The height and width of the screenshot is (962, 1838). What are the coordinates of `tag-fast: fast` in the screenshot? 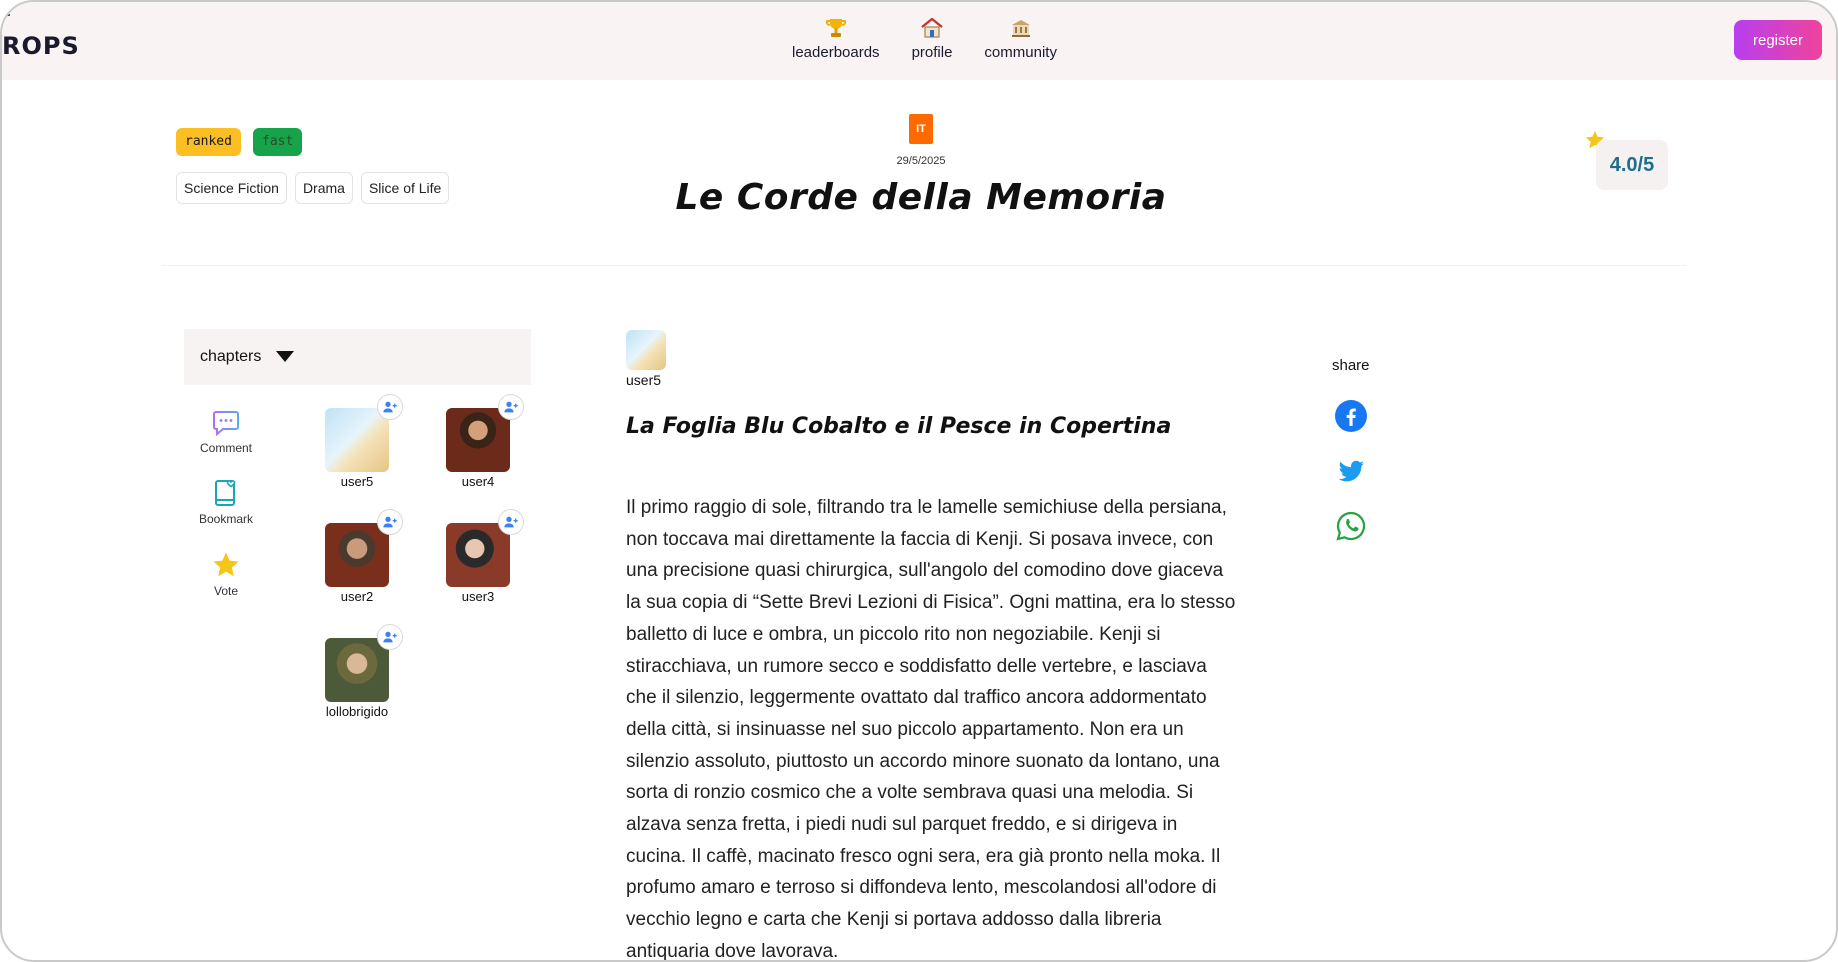 It's located at (278, 142).